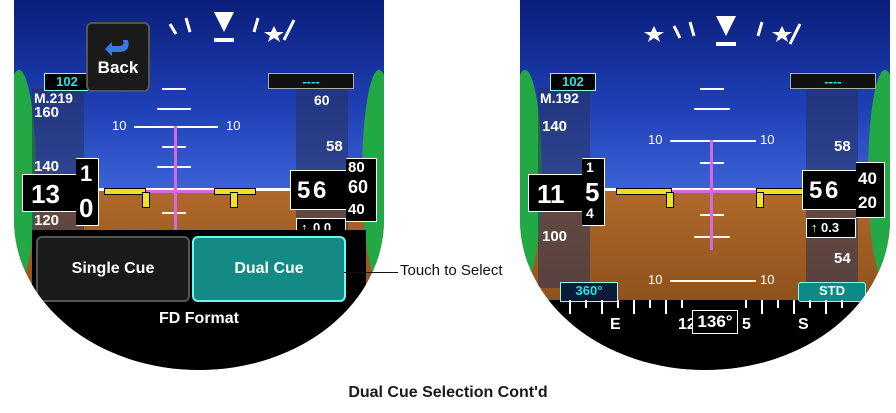  Describe the element at coordinates (199, 318) in the screenshot. I see `fd-format-title: FD Format` at that location.